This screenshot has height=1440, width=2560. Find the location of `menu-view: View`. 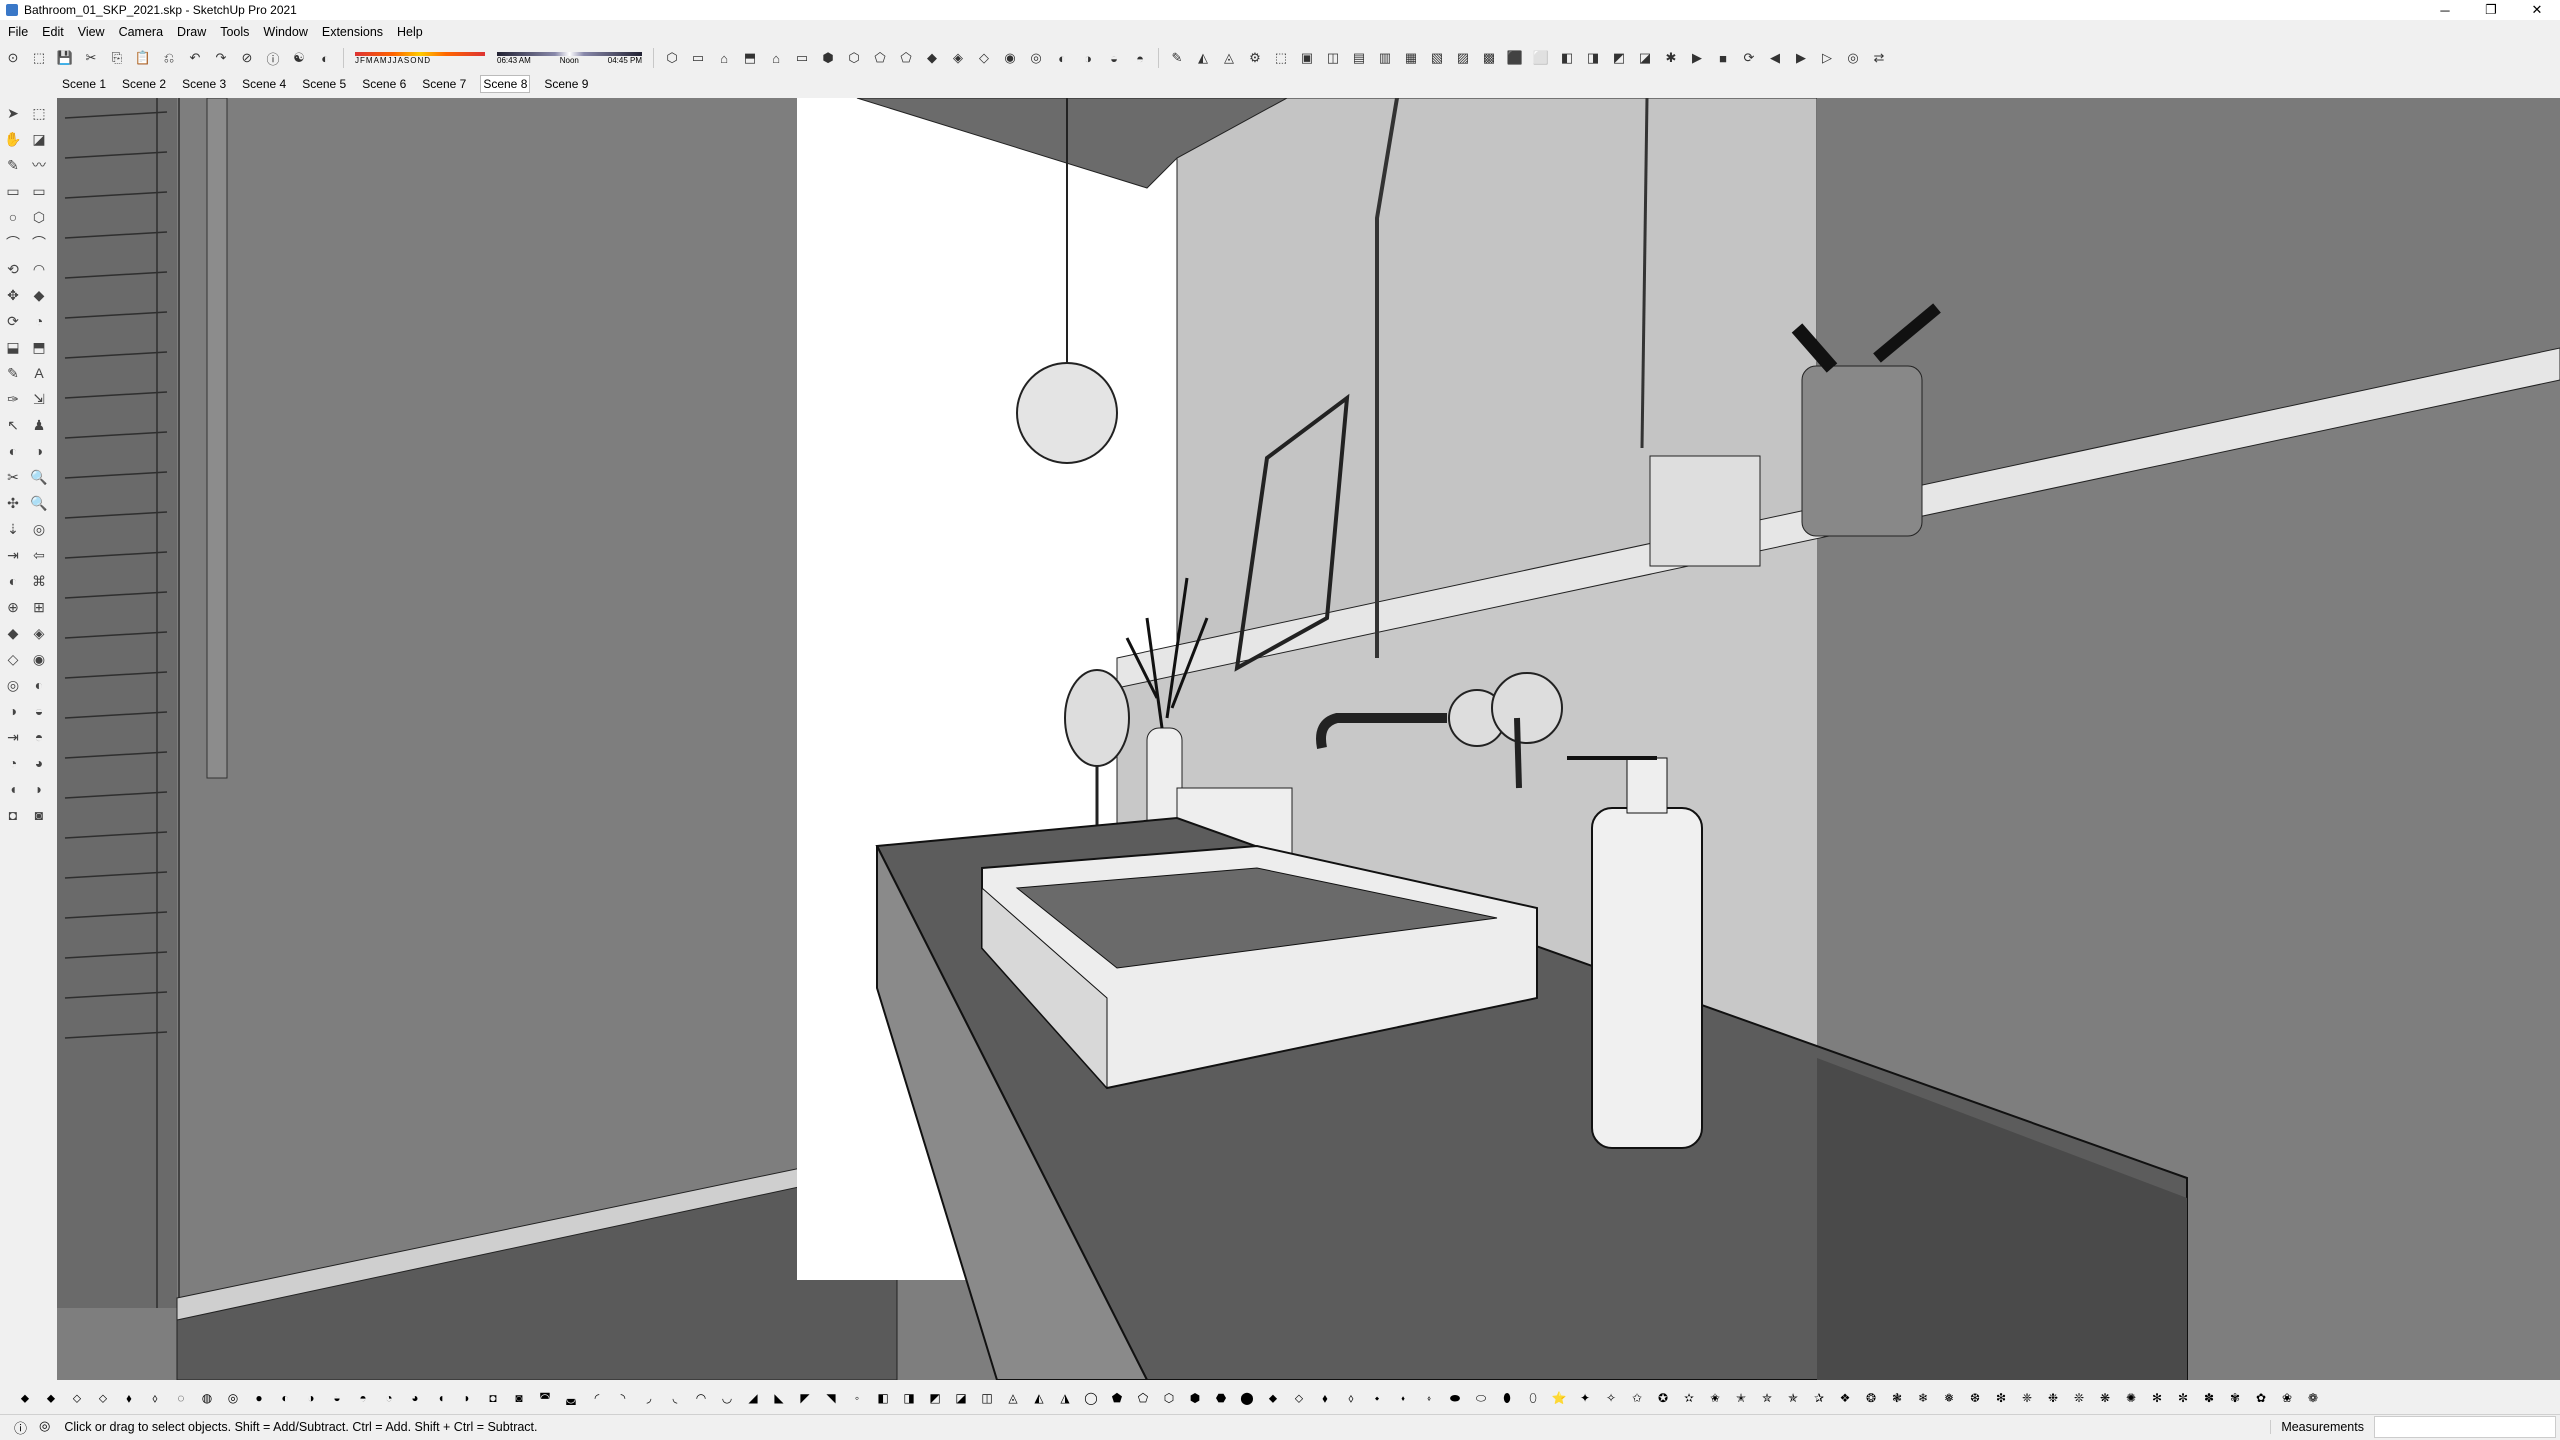

menu-view: View is located at coordinates (91, 32).